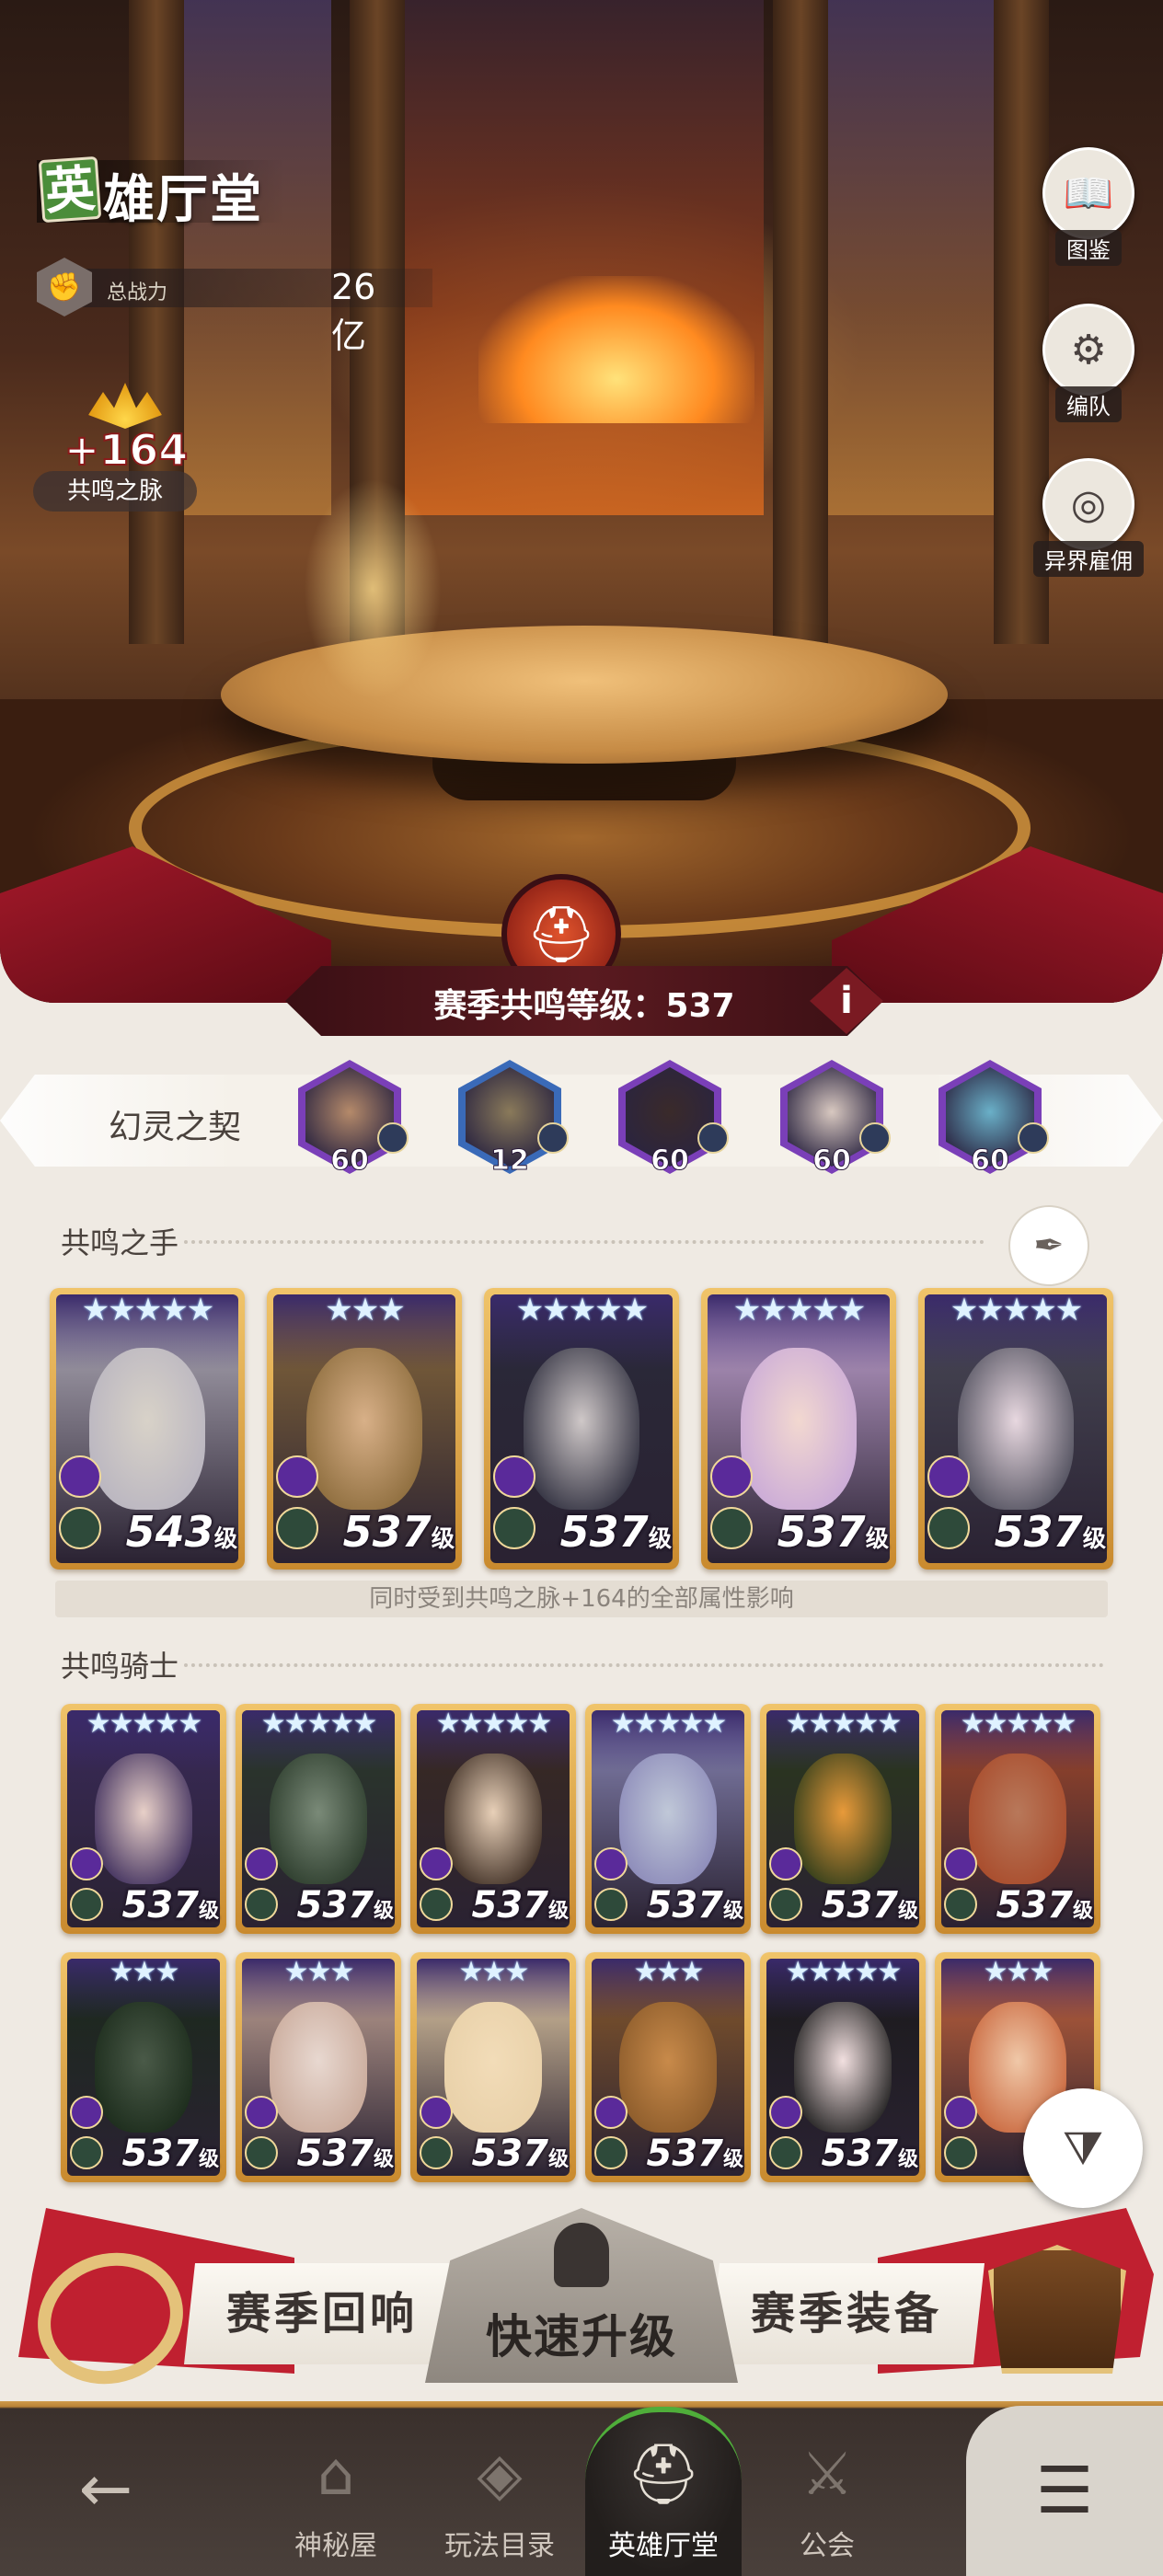 The width and height of the screenshot is (1163, 2576). I want to click on season-level-label: 赛季共鸣等级：, so click(549, 1006).